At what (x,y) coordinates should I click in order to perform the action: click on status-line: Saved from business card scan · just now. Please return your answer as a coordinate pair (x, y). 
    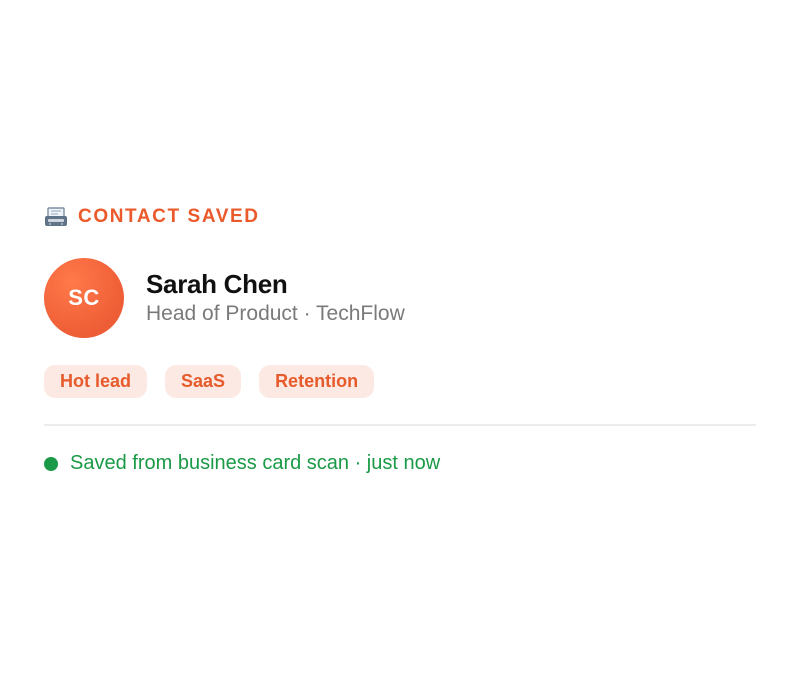
    Looking at the image, I should click on (400, 463).